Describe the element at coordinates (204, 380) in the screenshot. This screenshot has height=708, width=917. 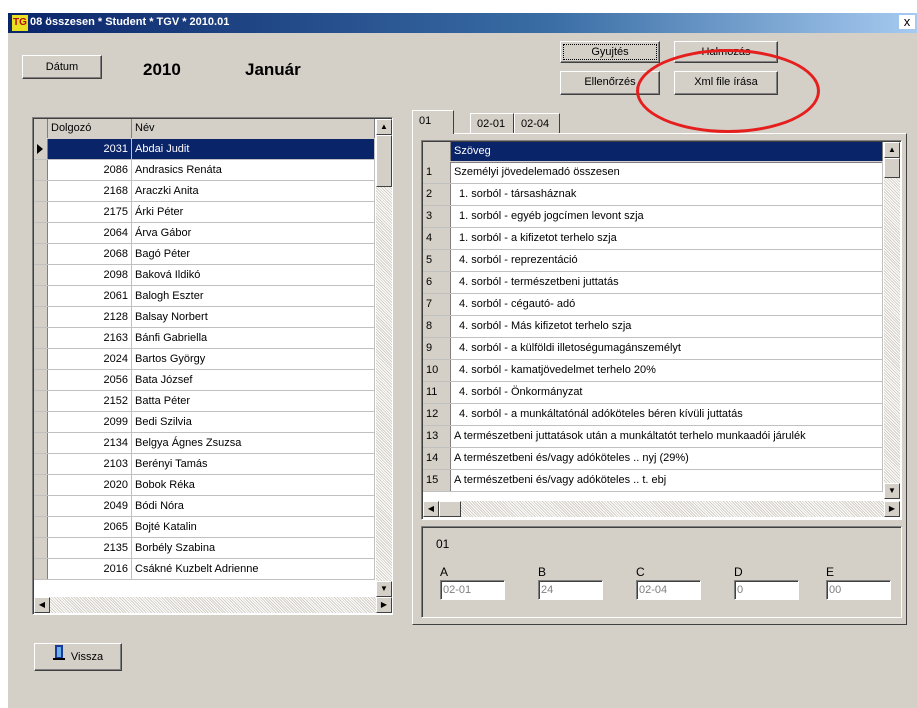
I see `table-row: 2056 Bata József` at that location.